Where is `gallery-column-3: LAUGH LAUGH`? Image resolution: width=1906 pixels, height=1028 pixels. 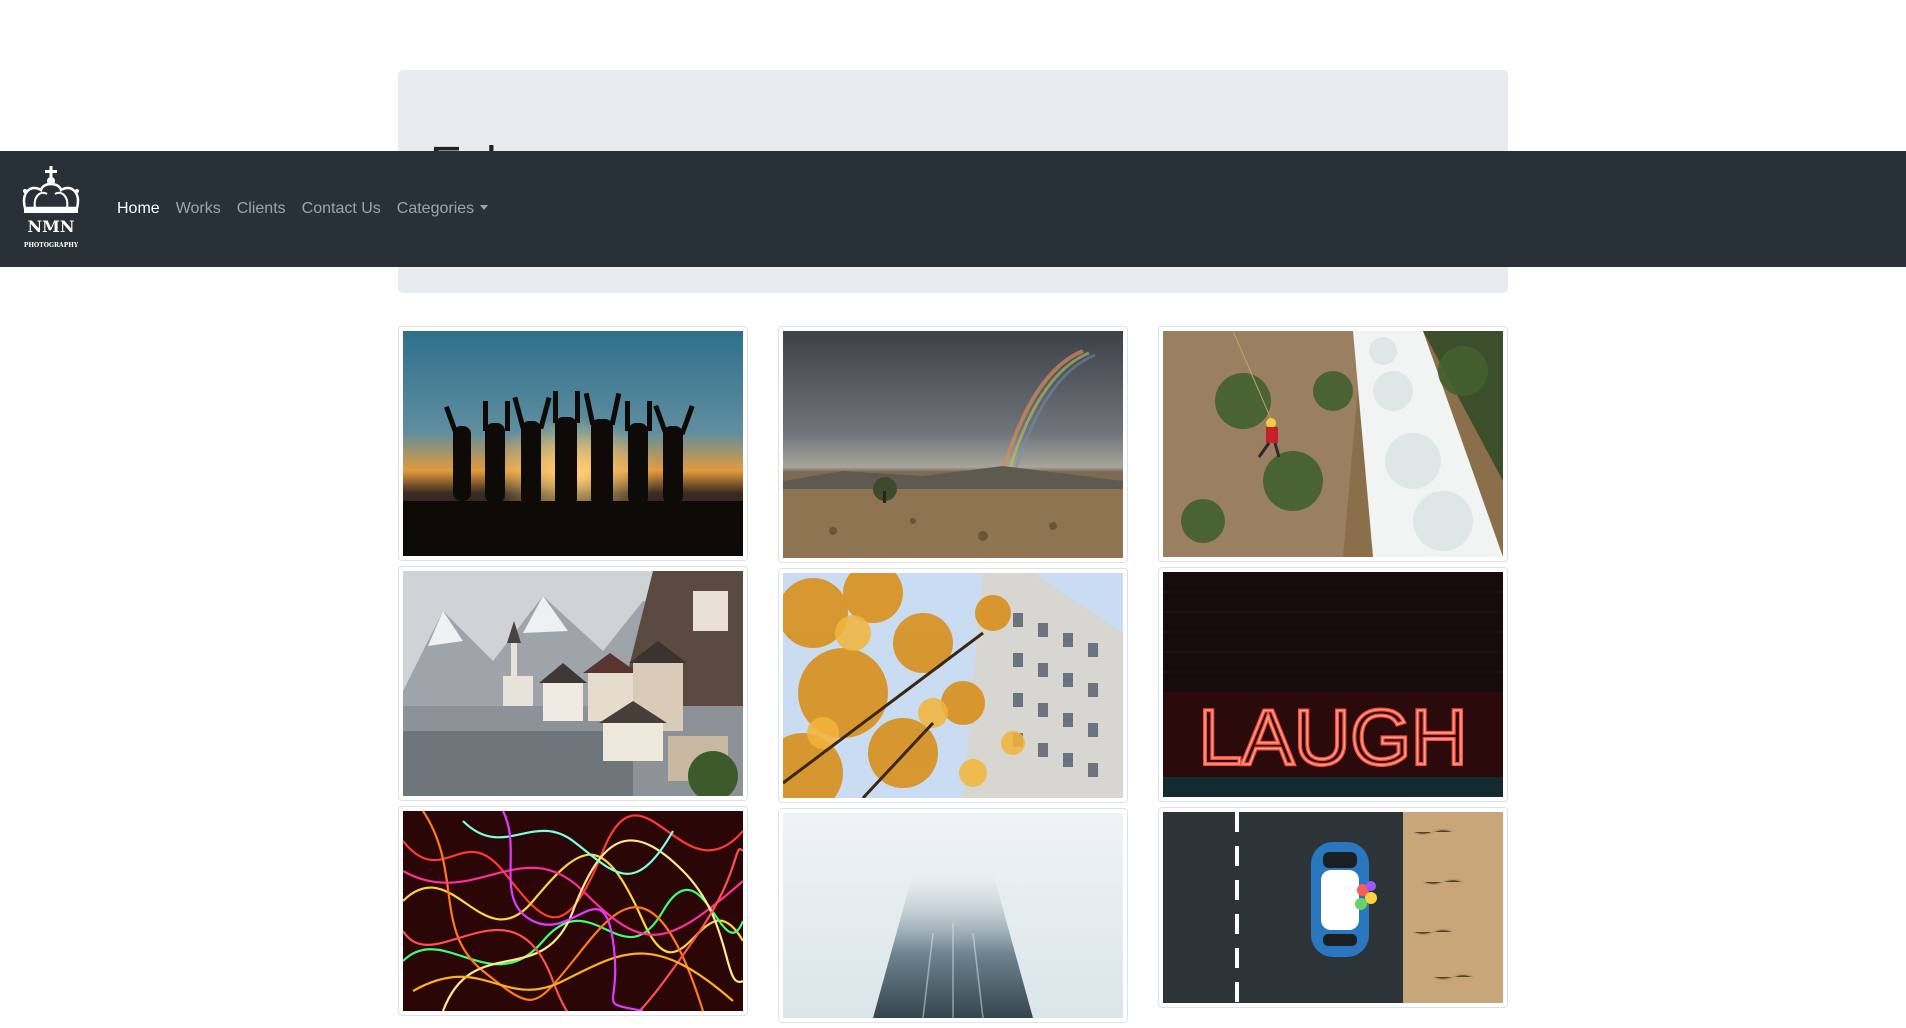
gallery-column-3: LAUGH LAUGH is located at coordinates (1333, 677).